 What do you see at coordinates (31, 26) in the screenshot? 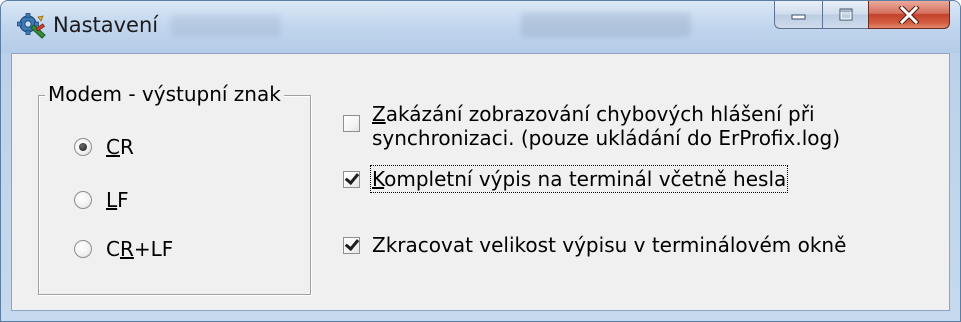
I see `gear-wrench-icon` at bounding box center [31, 26].